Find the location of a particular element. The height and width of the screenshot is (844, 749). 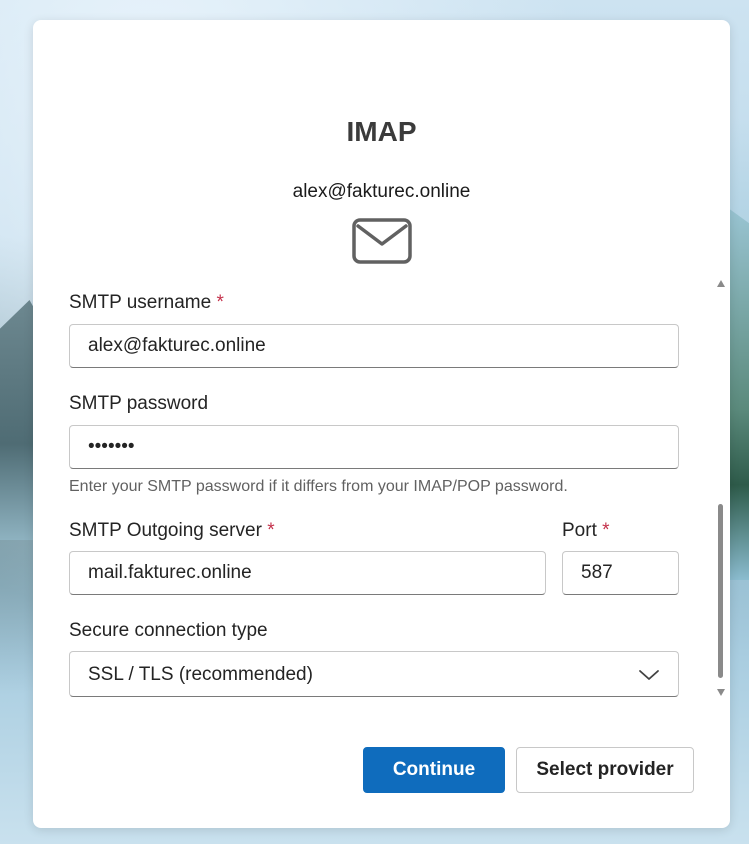

port-label: Port * is located at coordinates (586, 531).